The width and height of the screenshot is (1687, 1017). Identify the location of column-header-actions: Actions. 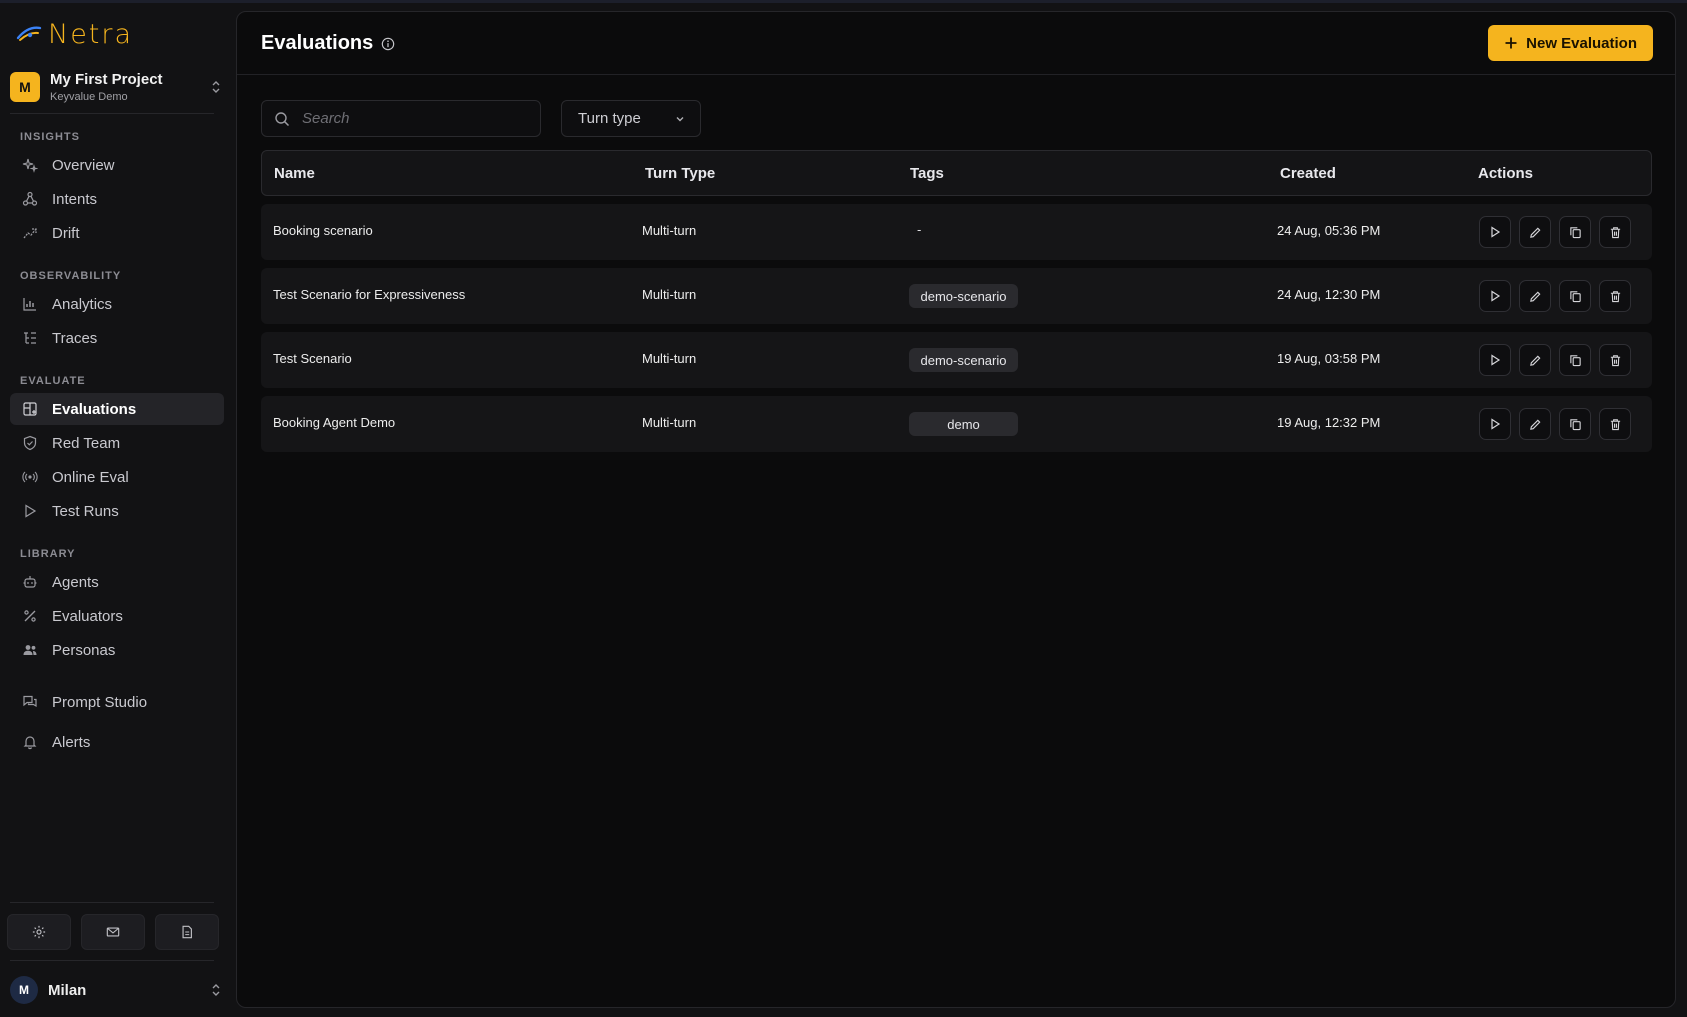
(1506, 173).